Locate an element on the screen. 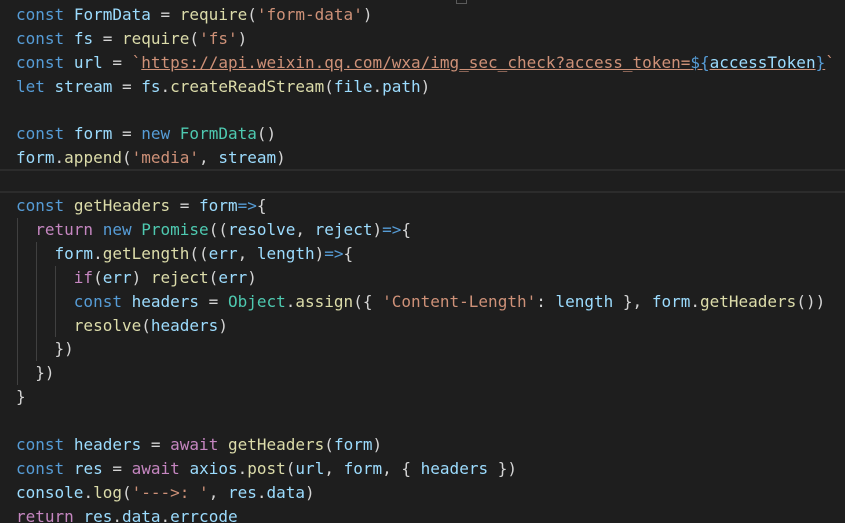  code-token: resolve is located at coordinates (261, 230).